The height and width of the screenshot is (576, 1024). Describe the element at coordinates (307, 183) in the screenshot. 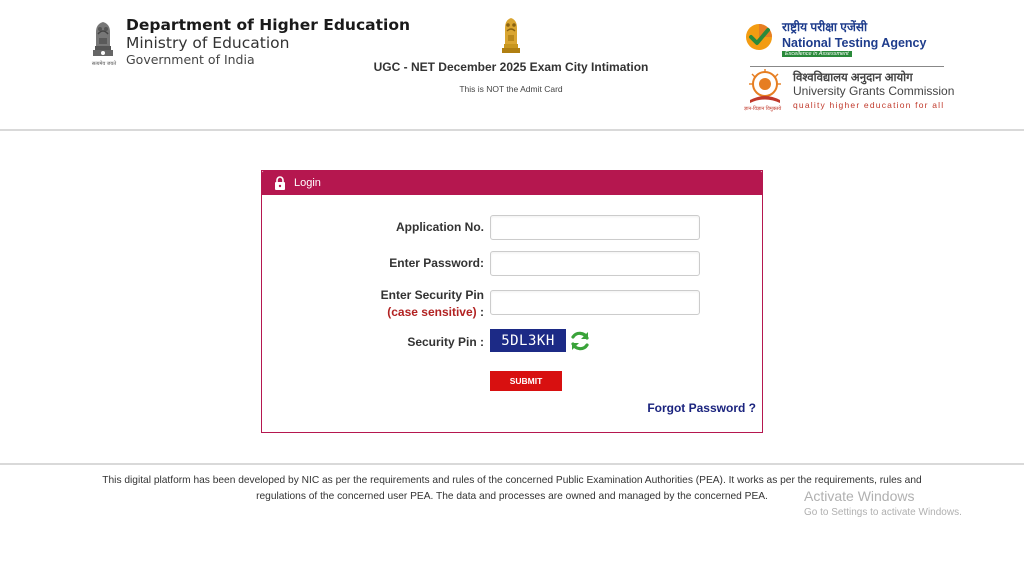

I see `login-header-label: Login` at that location.